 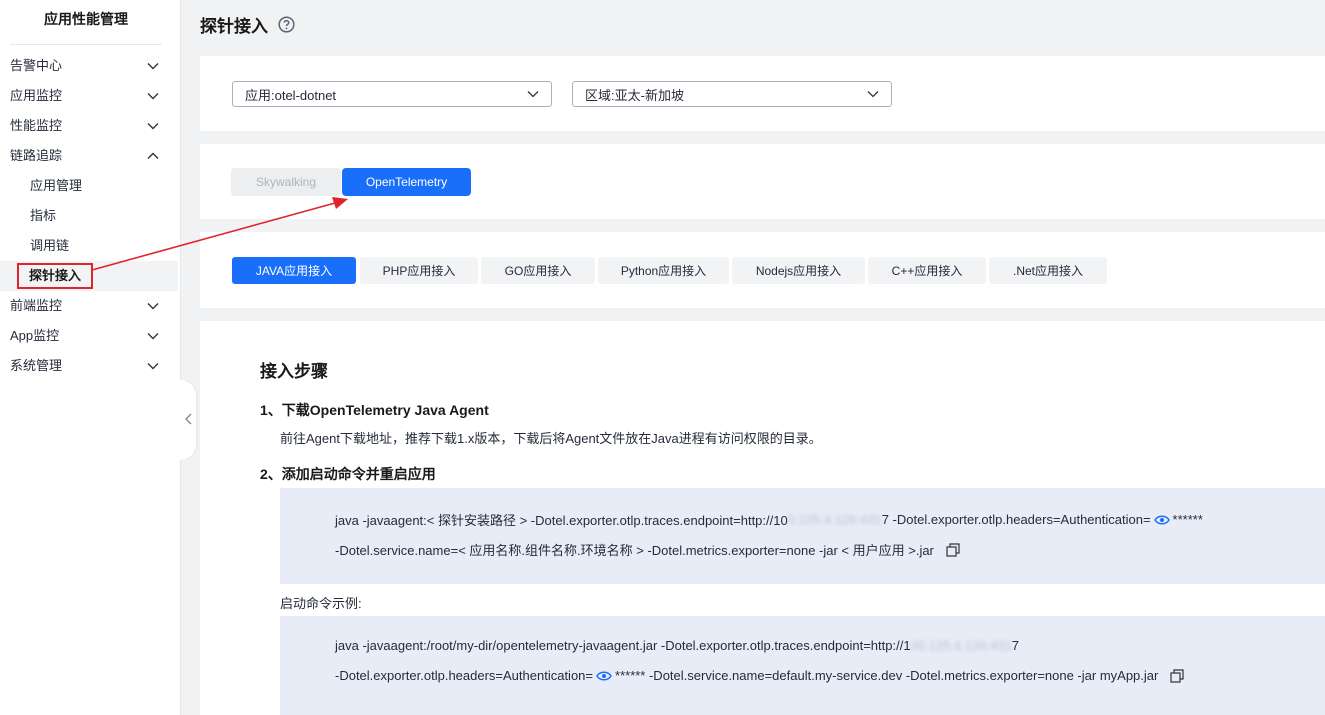 I want to click on command-text: 7, so click(x=1015, y=645).